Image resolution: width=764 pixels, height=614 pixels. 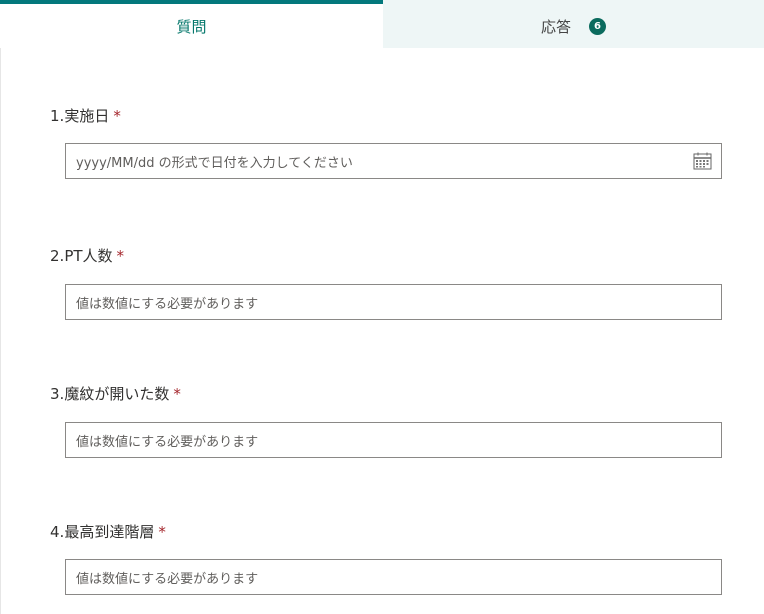 I want to click on tab-bar: 質問 応答 6, so click(x=382, y=24).